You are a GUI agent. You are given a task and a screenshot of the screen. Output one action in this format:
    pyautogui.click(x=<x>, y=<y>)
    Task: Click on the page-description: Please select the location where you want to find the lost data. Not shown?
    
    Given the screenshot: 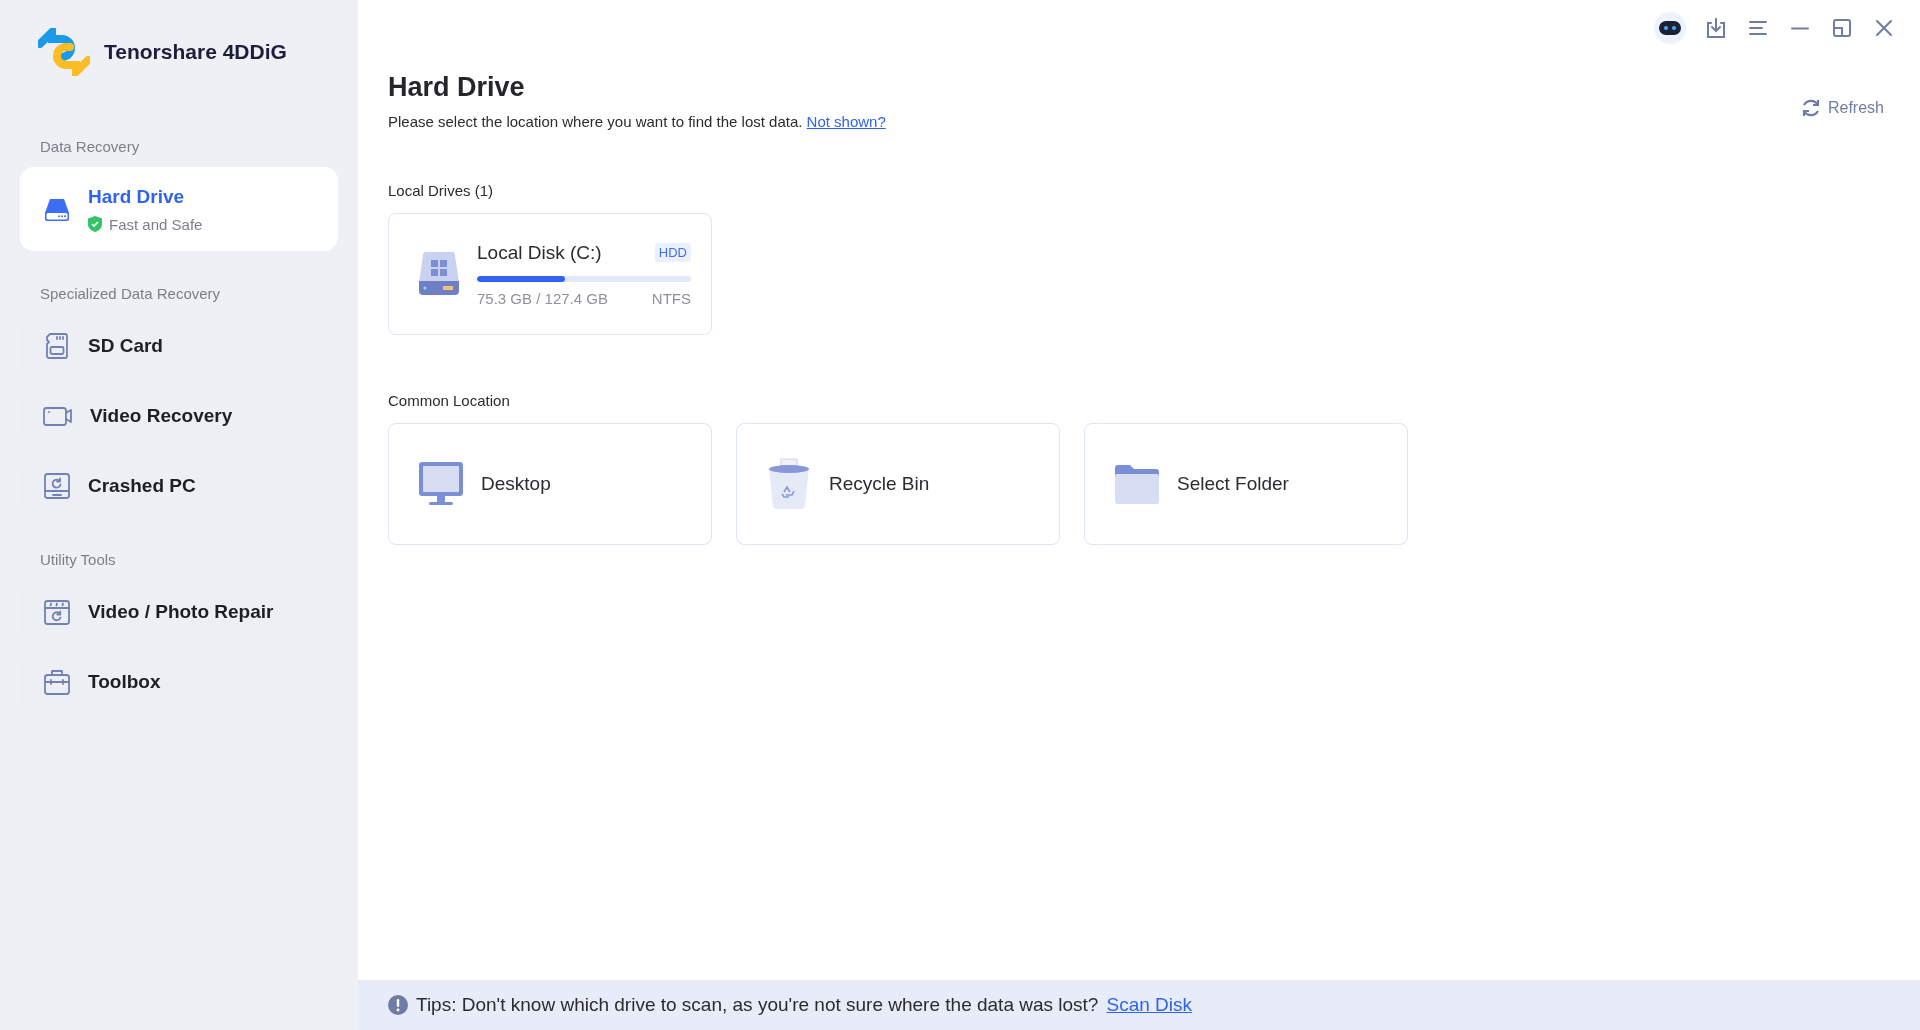 What is the action you would take?
    pyautogui.click(x=637, y=121)
    